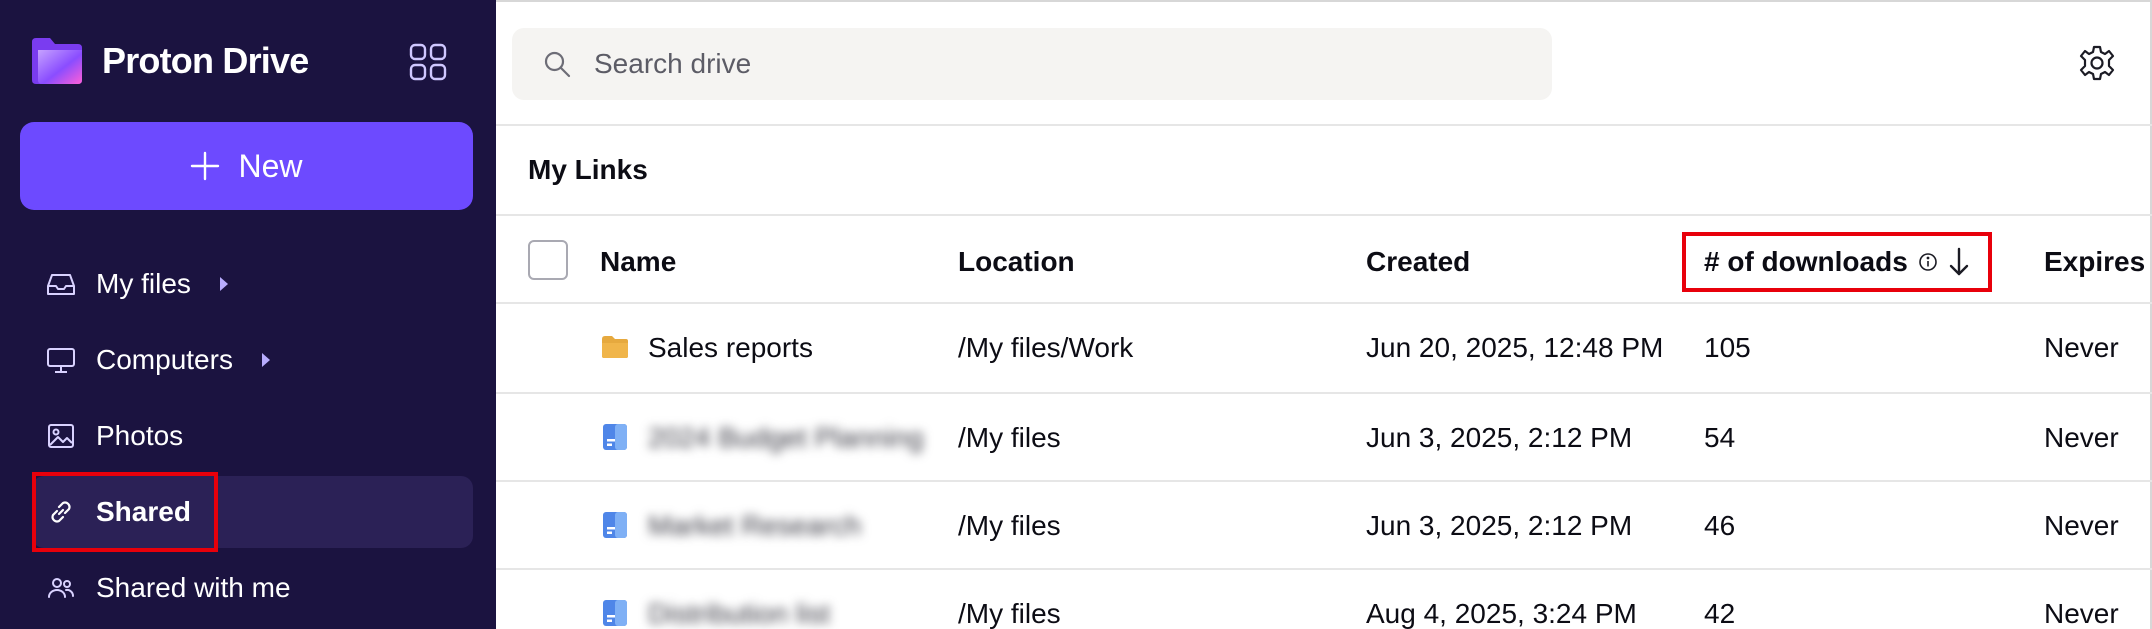  What do you see at coordinates (61, 284) in the screenshot?
I see `inbox-tray-icon` at bounding box center [61, 284].